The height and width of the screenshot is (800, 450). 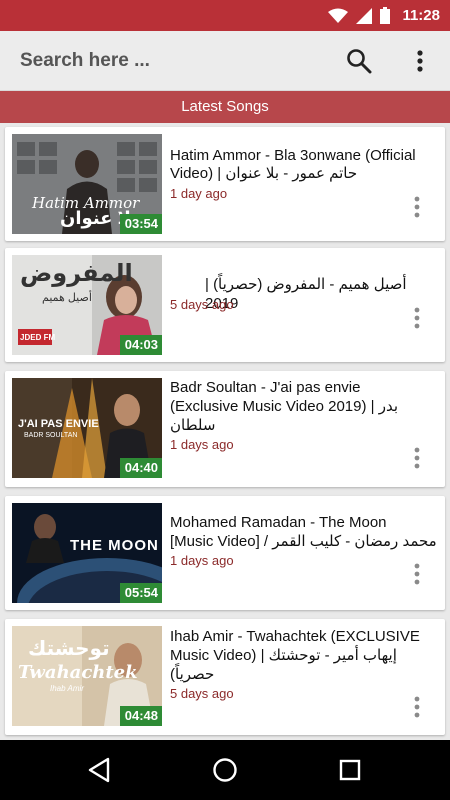 I want to click on thumbnail-text: THE MOON, so click(x=114, y=545).